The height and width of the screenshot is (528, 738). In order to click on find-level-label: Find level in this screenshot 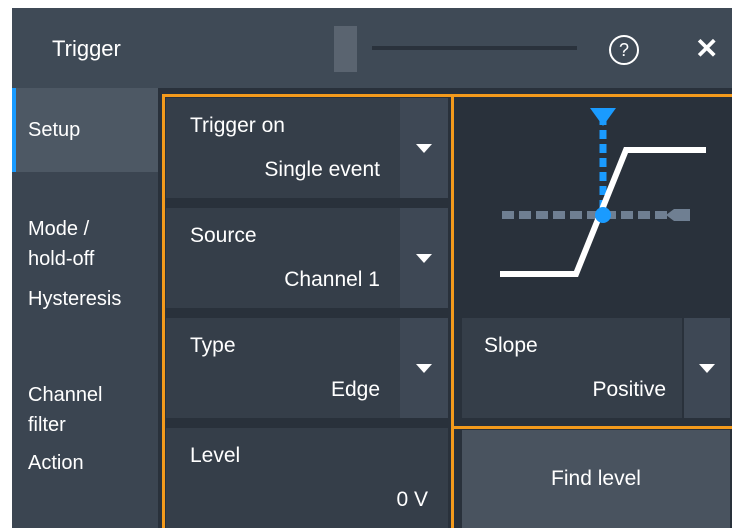, I will do `click(596, 478)`.